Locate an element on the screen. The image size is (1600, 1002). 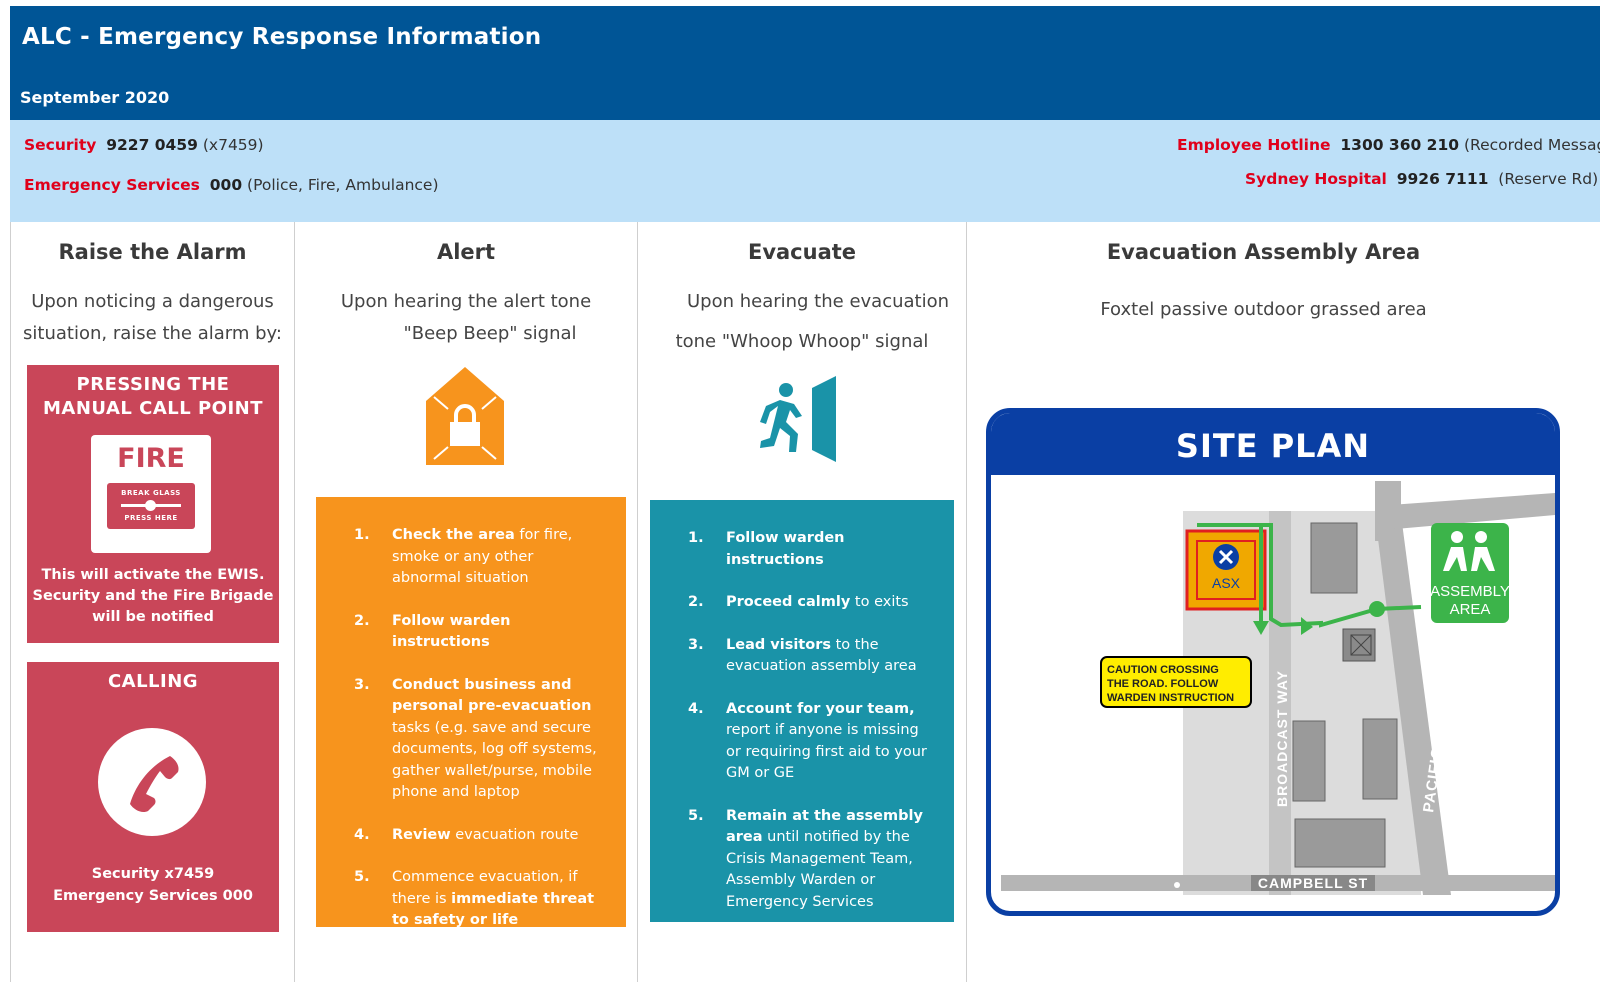
column-text-line2: "Beep Beep" signal is located at coordinates (490, 333).